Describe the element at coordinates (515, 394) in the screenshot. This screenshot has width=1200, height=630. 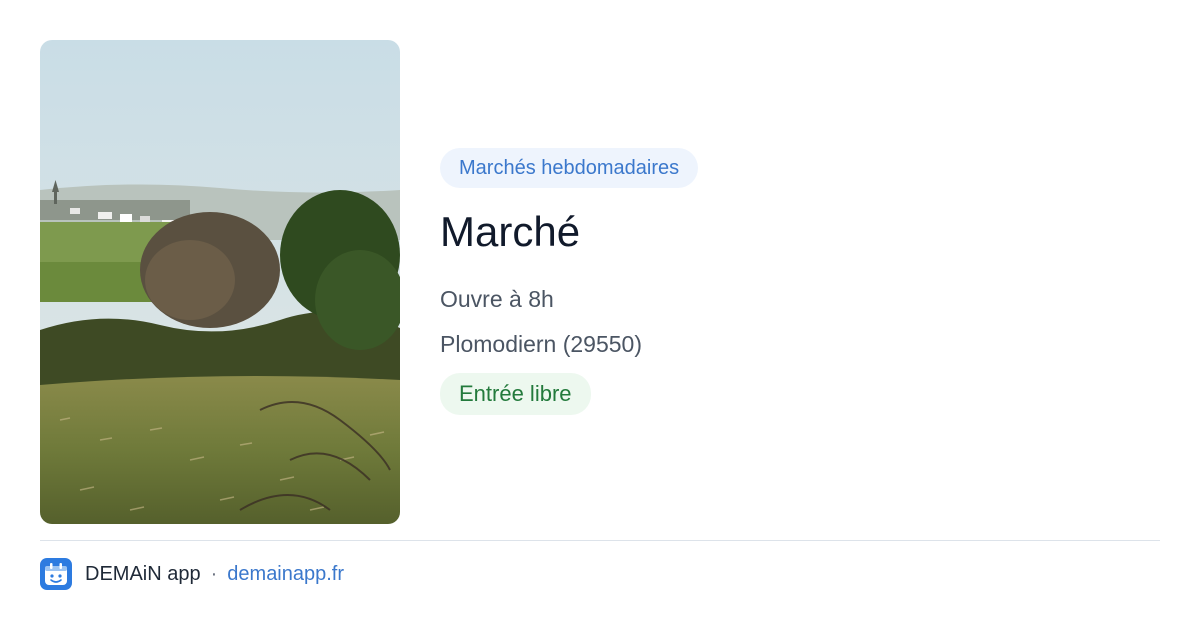
I see `access-chip: Entrée libre` at that location.